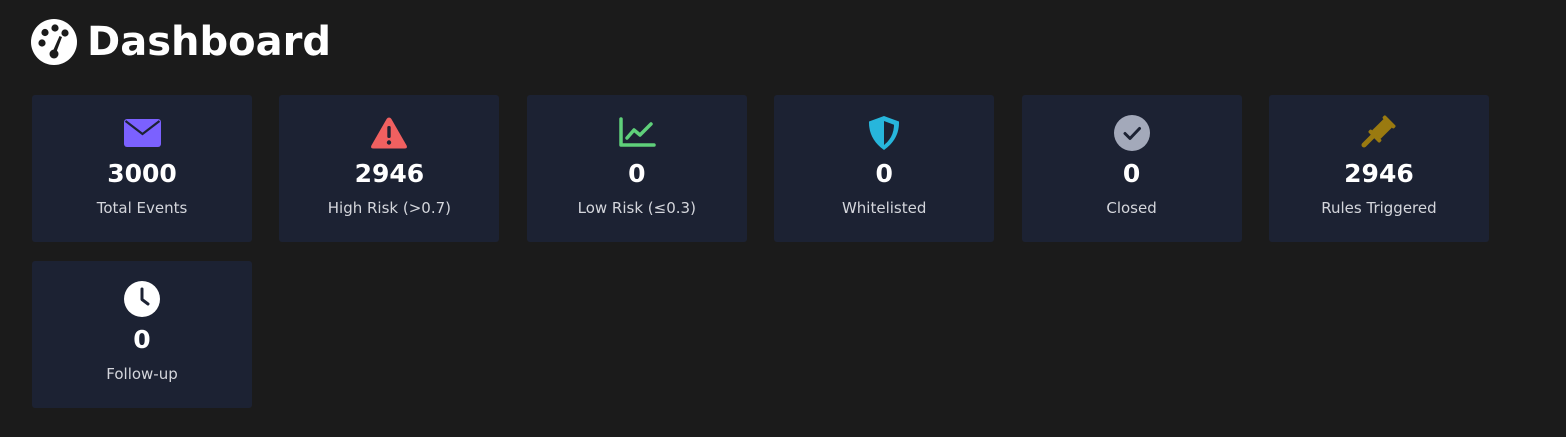  I want to click on stat-card-high-risk: 2946 High Risk (>0.7), so click(389, 168).